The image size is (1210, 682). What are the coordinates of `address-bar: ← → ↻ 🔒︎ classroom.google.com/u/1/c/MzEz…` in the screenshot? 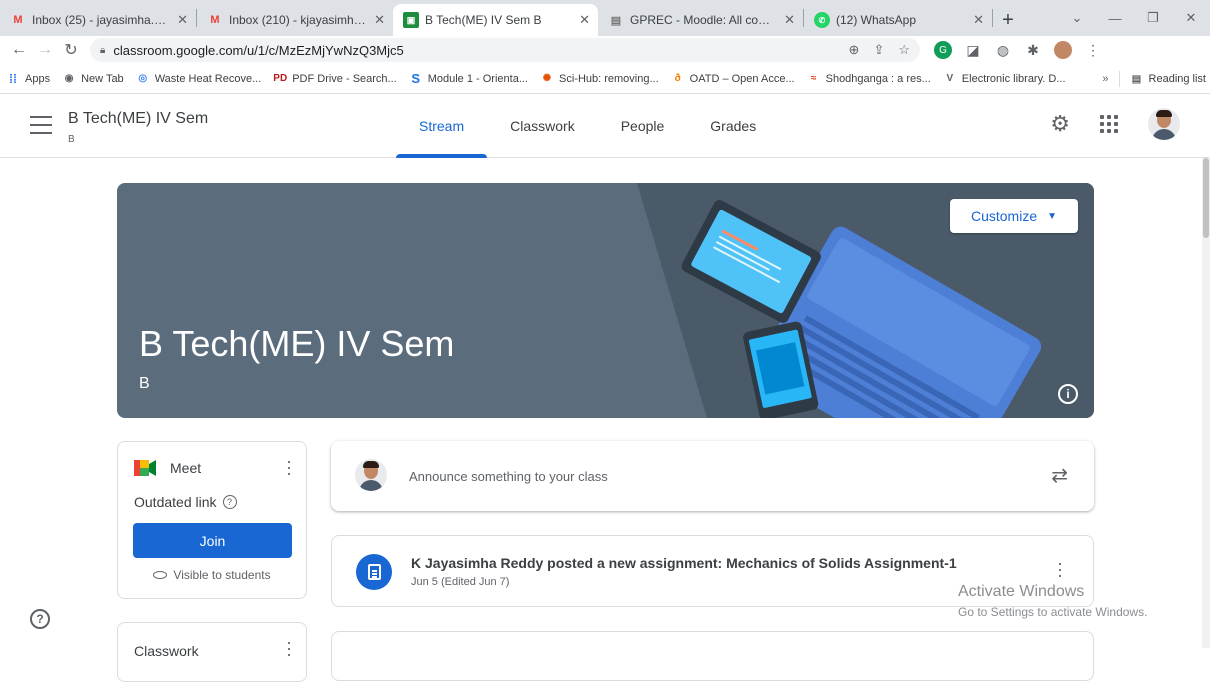 It's located at (605, 50).